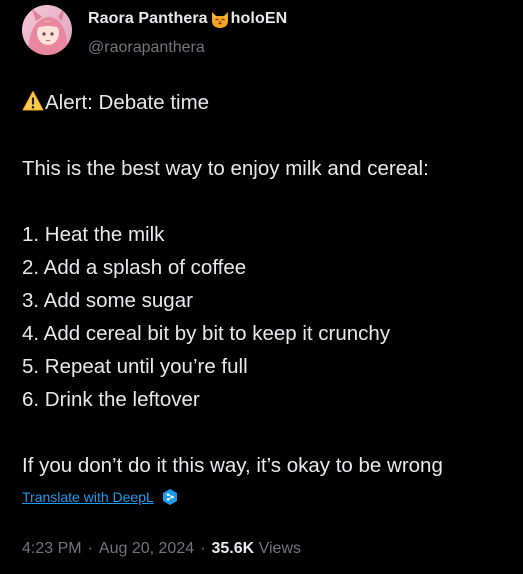  Describe the element at coordinates (33, 101) in the screenshot. I see `warning-icon` at that location.